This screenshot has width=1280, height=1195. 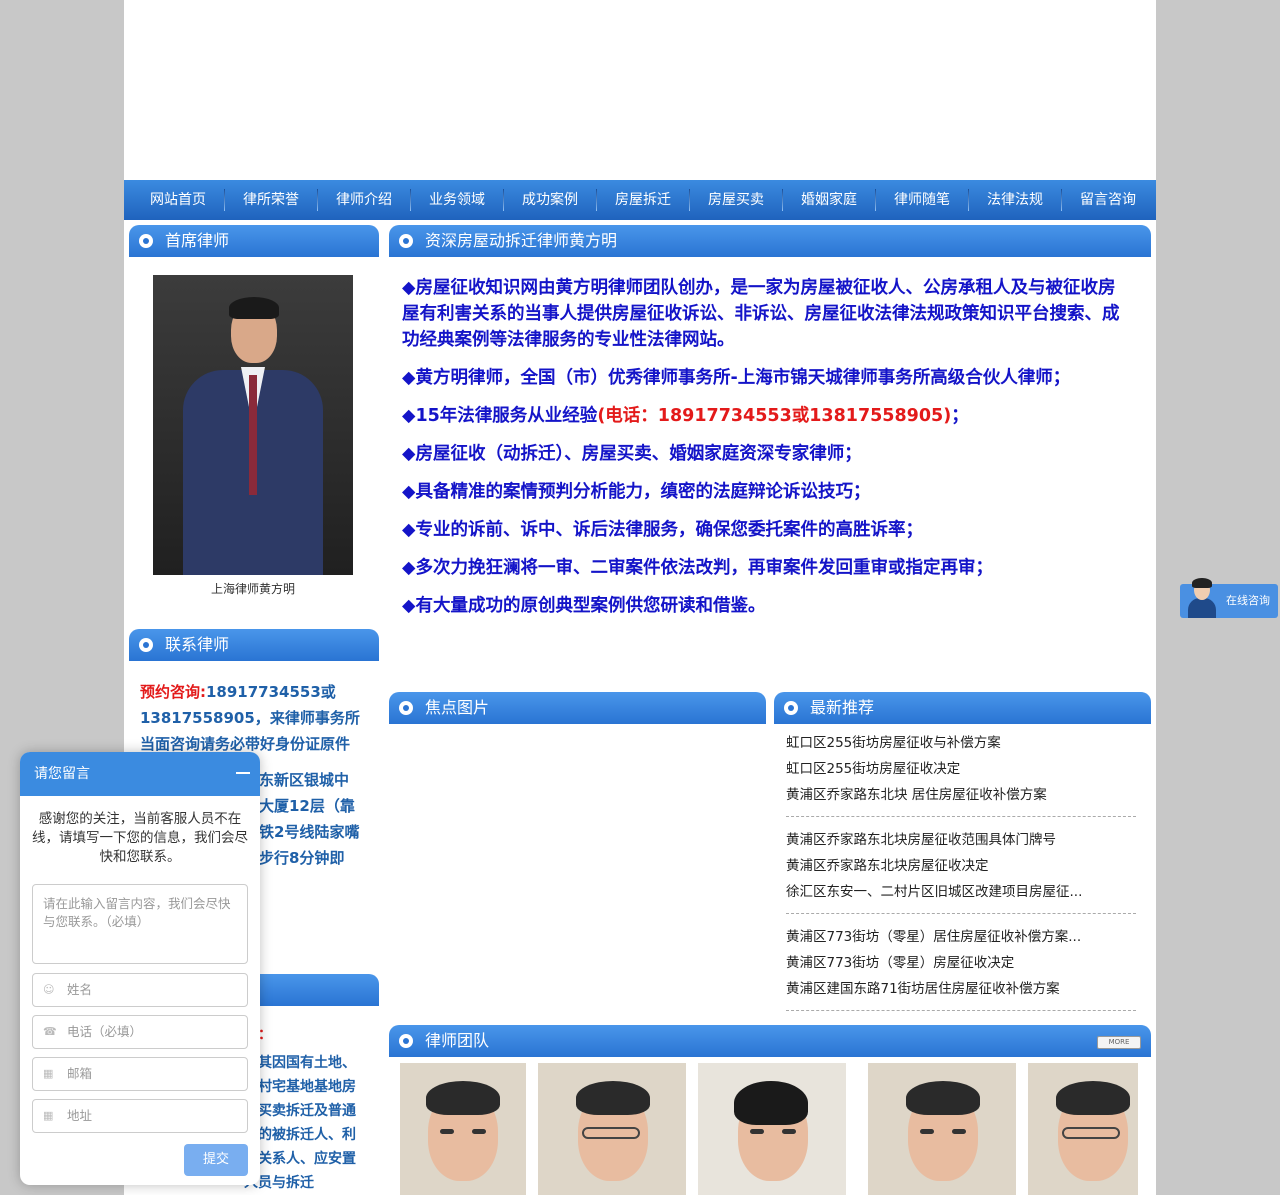 What do you see at coordinates (271, 200) in the screenshot?
I see `nav-honors: 律所荣誉` at bounding box center [271, 200].